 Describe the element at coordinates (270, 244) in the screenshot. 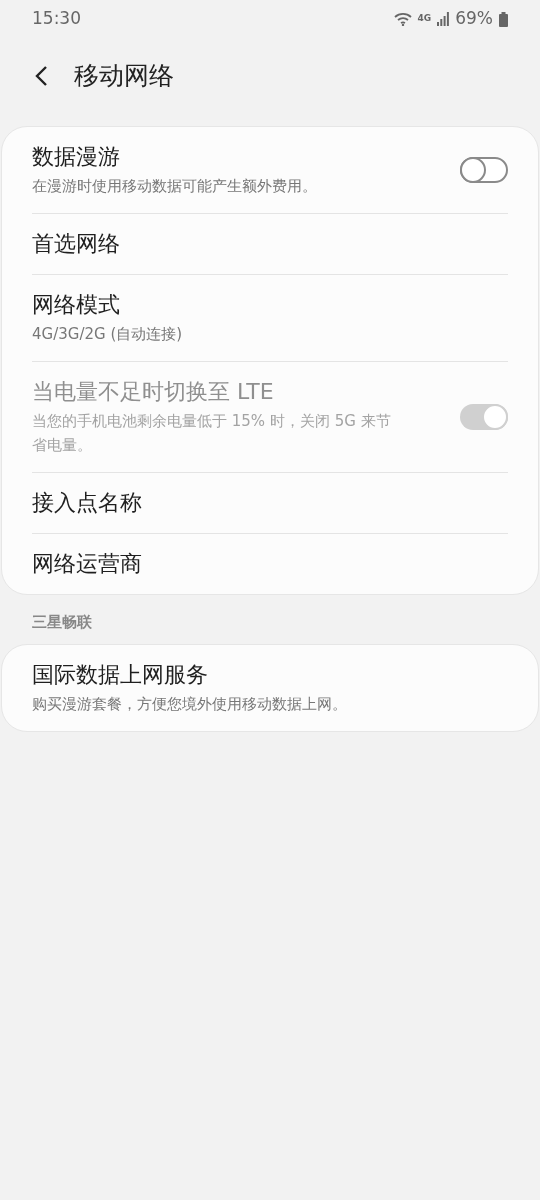

I see `settings-row: 首选网络` at that location.